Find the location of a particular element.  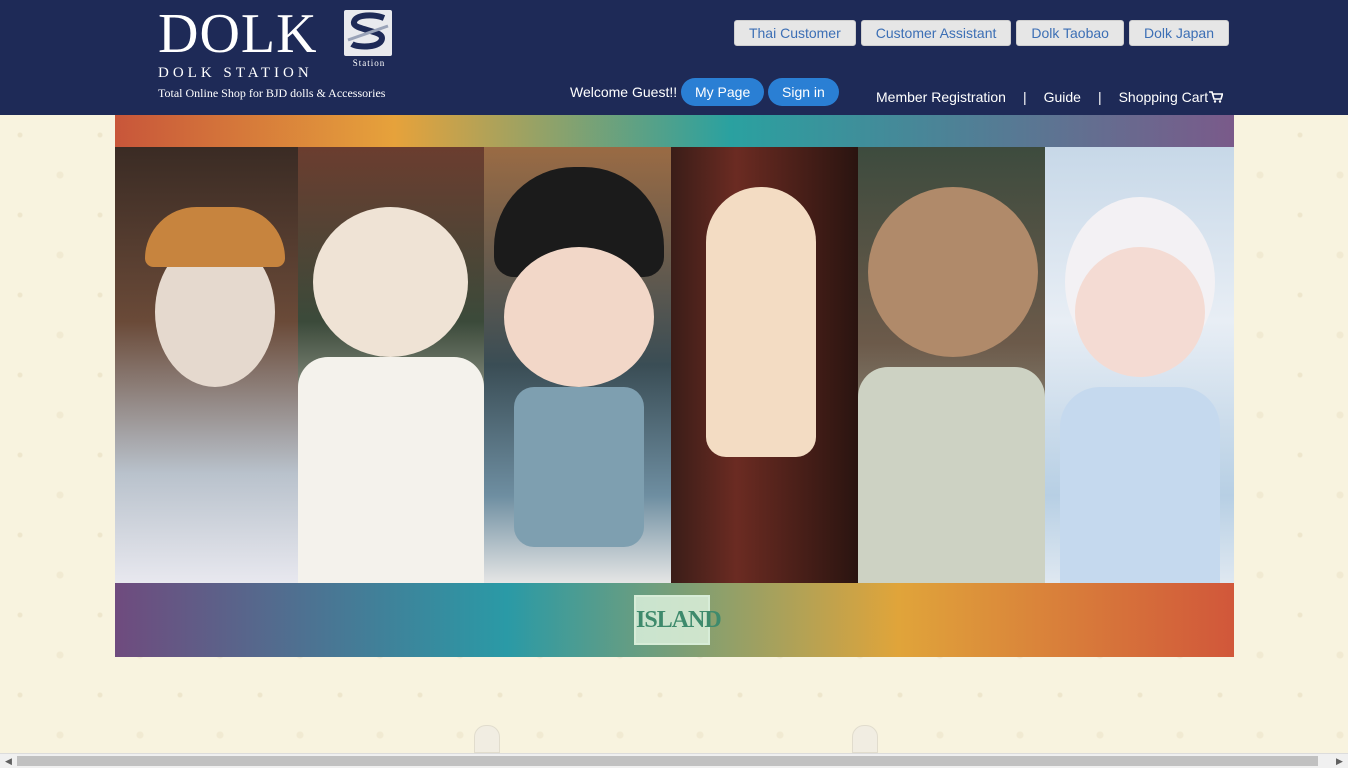

dolk-taobao-button: Dolk Taobao is located at coordinates (1070, 33).